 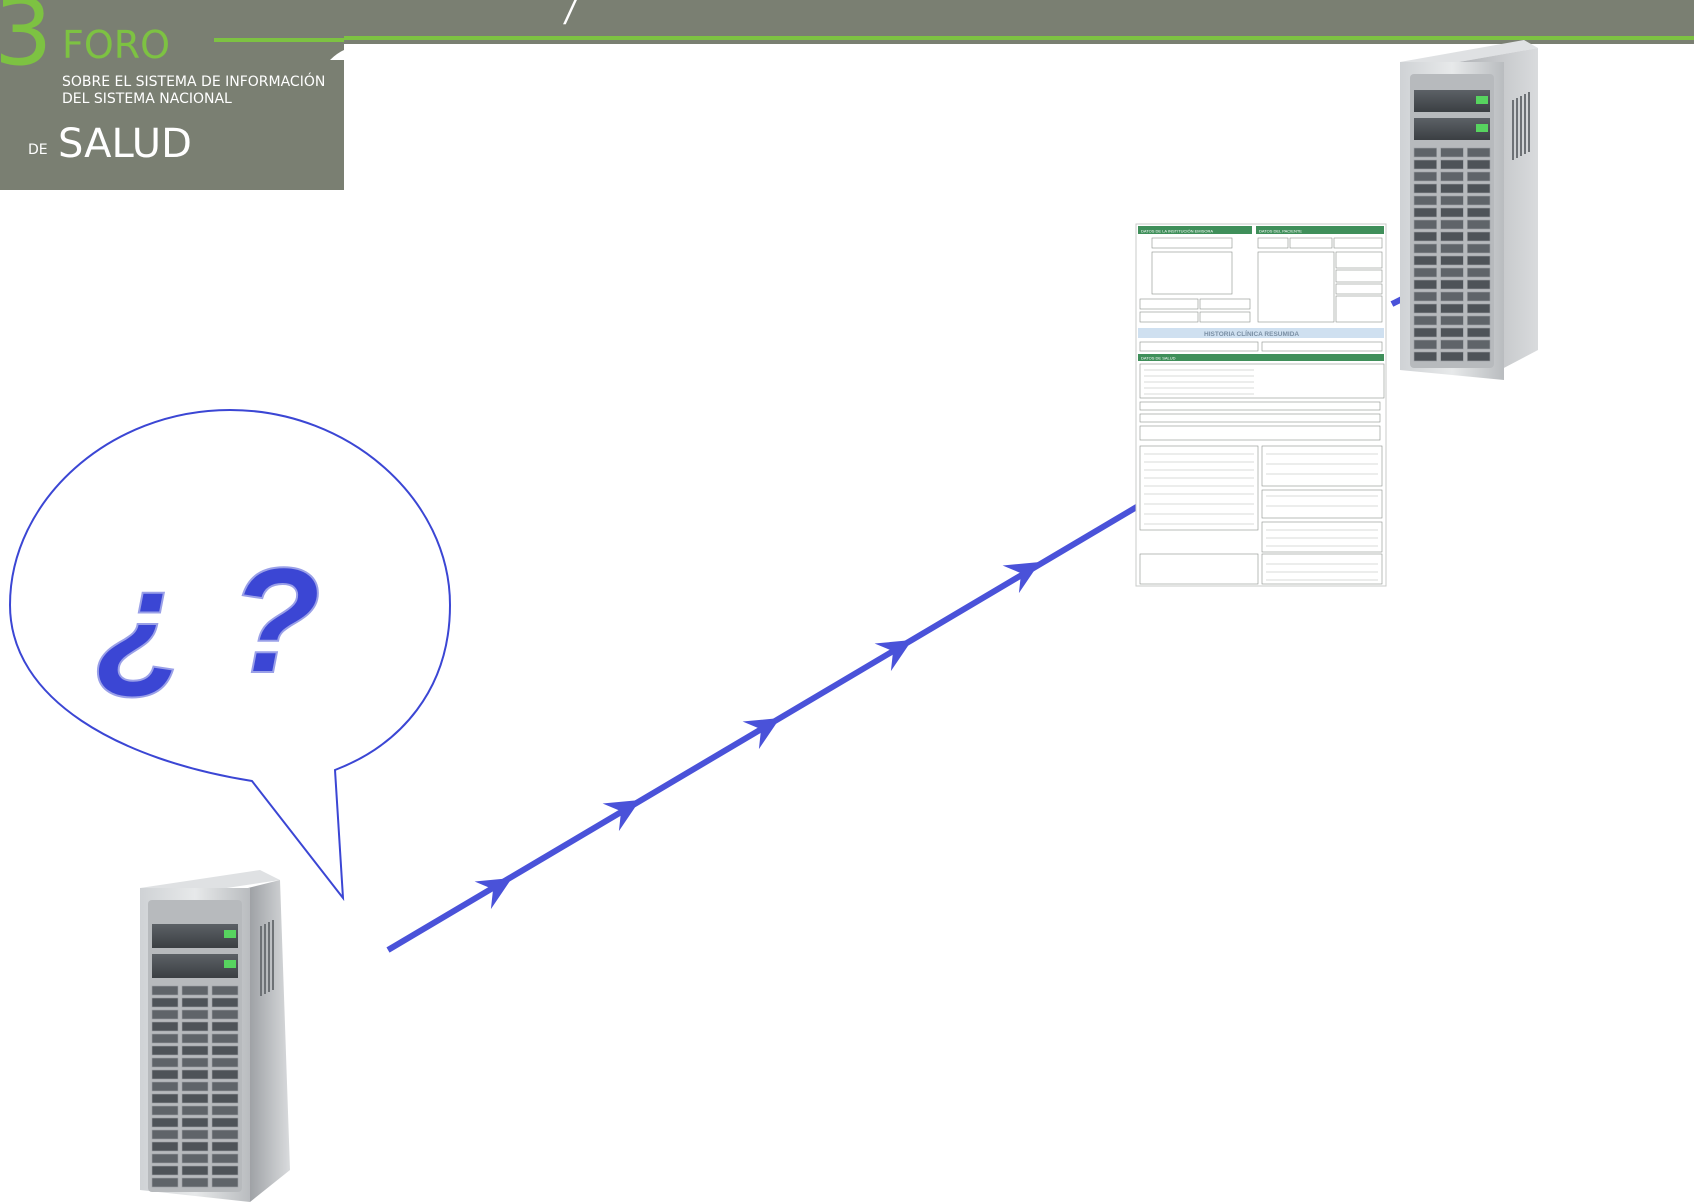 I want to click on speech-bubble: ¿ ?, so click(x=230, y=655).